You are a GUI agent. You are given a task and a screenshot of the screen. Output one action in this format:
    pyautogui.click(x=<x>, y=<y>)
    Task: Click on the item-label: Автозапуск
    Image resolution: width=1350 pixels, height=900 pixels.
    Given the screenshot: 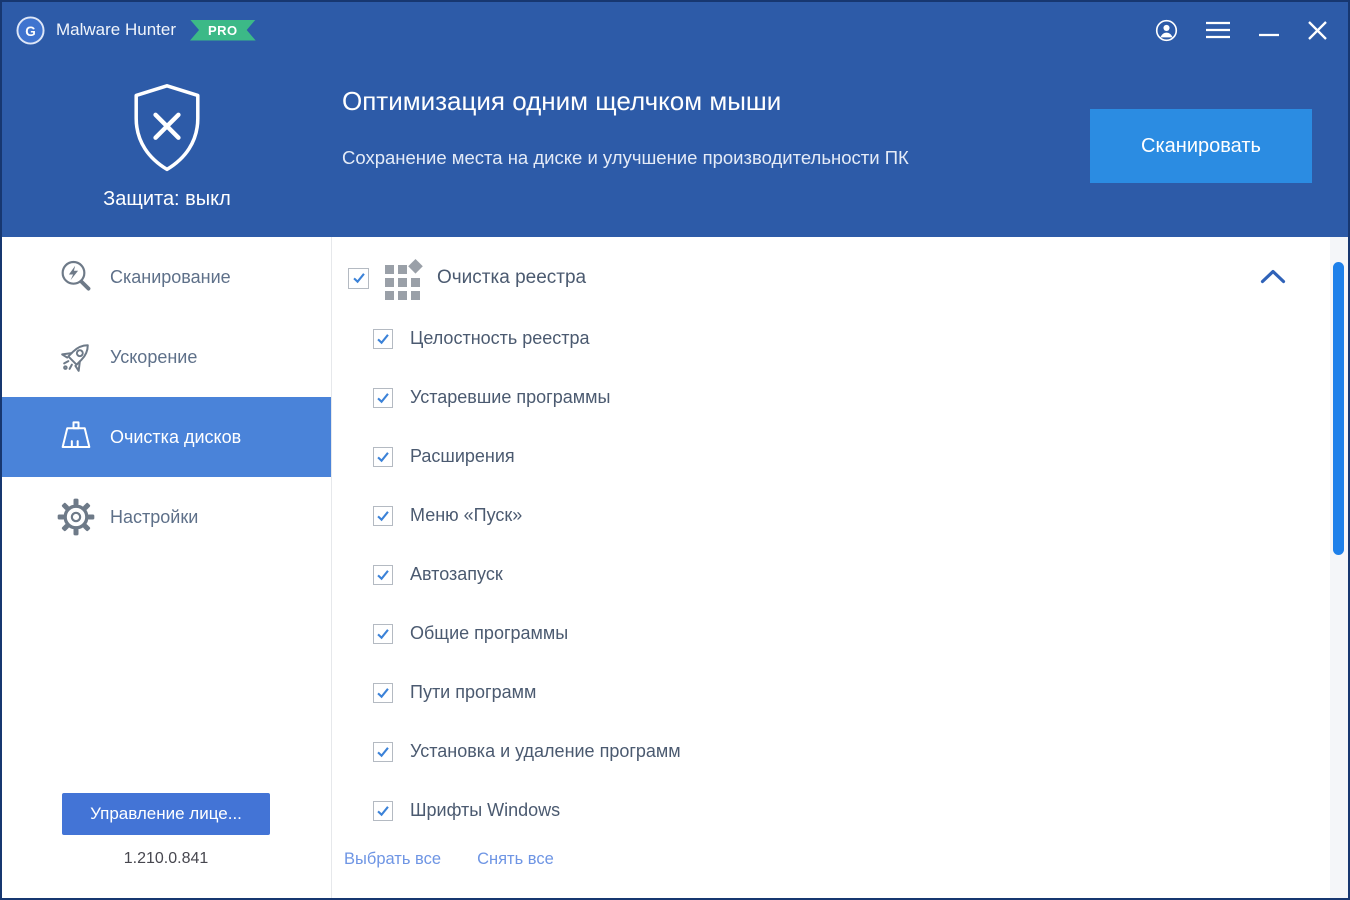 What is the action you would take?
    pyautogui.click(x=456, y=574)
    